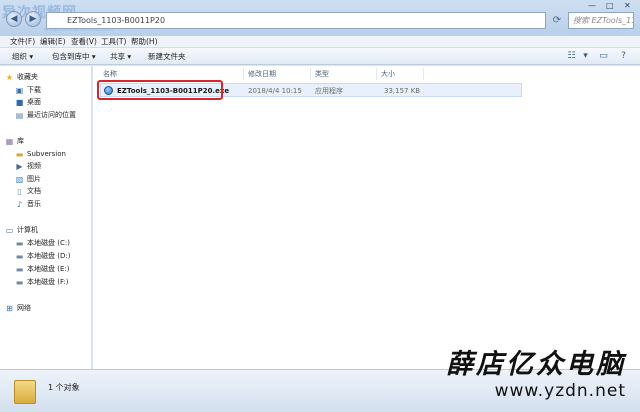 This screenshot has height=412, width=640. Describe the element at coordinates (25, 392) in the screenshot. I see `folder-icon` at that location.